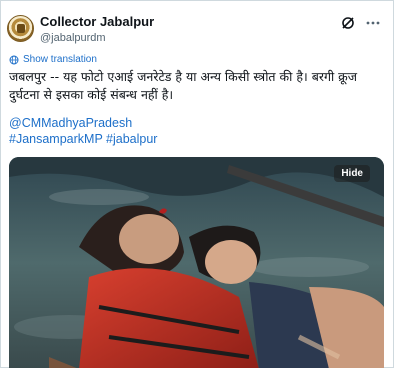 Image resolution: width=394 pixels, height=368 pixels. I want to click on post-header: Collector Jabalpur @jabalpurdm, so click(196, 29).